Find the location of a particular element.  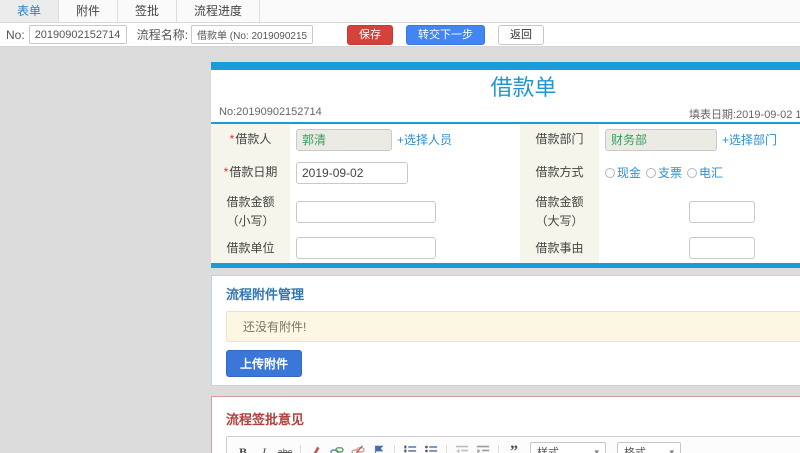

save-button: 保存 is located at coordinates (370, 34).